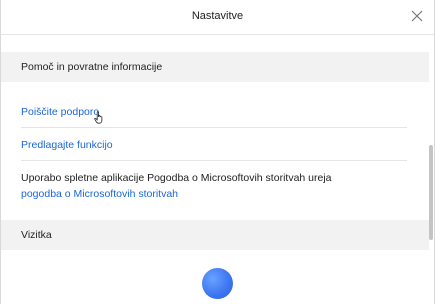  I want to click on suggest-feature-link: Predlagajte funkcijo, so click(67, 145).